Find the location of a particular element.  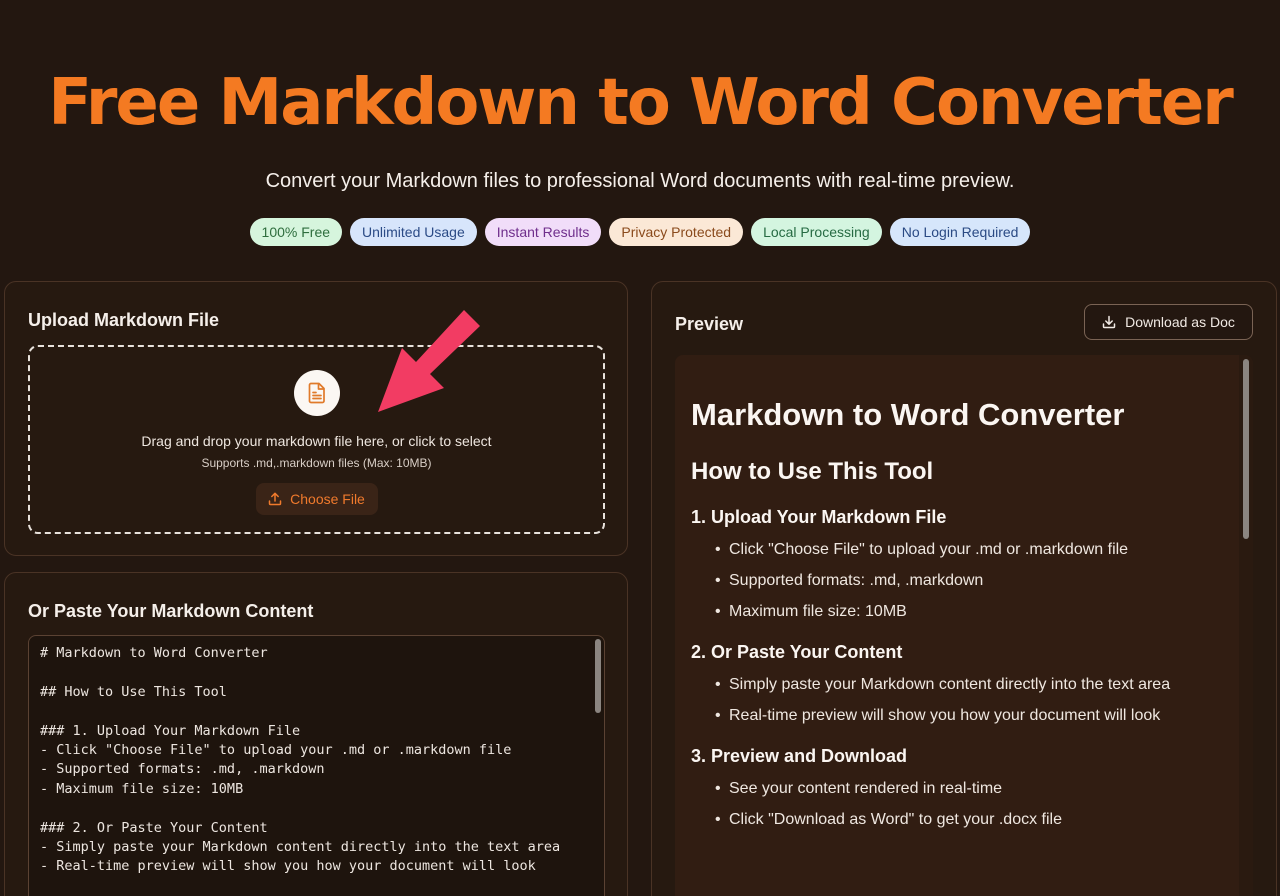

badge-instant: Instant Results is located at coordinates (543, 232).